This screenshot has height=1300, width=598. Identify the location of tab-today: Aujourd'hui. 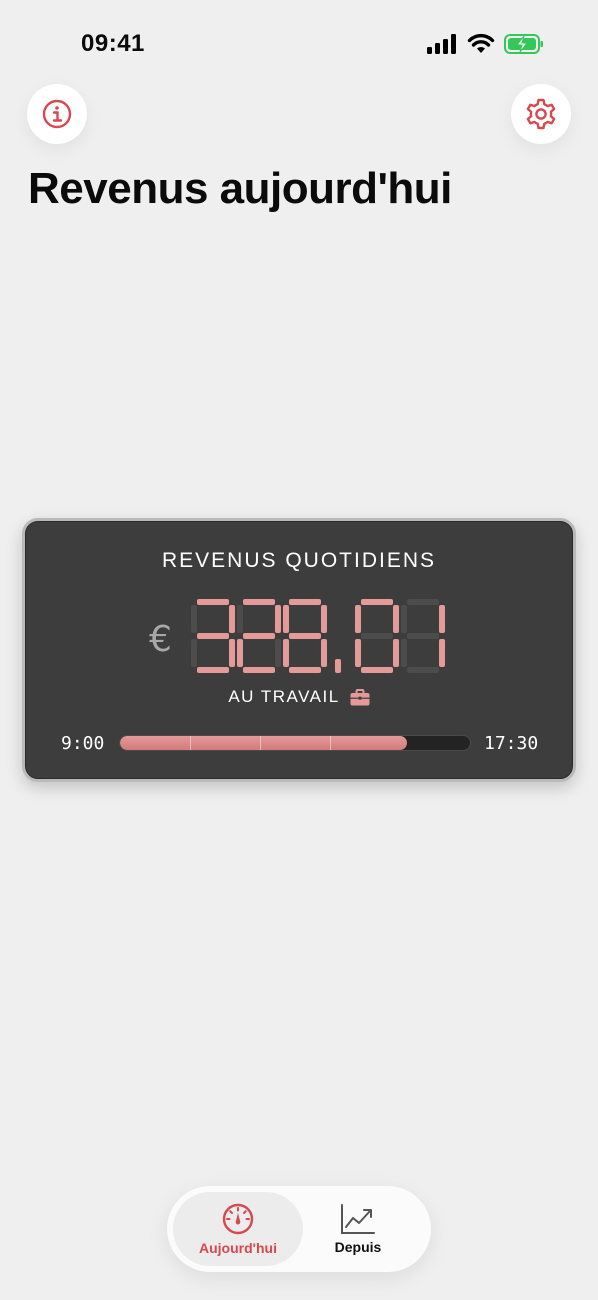
(238, 1229).